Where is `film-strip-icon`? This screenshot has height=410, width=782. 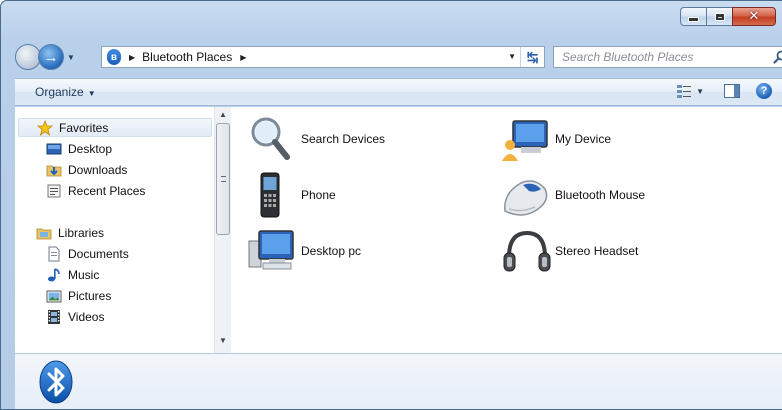
film-strip-icon is located at coordinates (54, 316).